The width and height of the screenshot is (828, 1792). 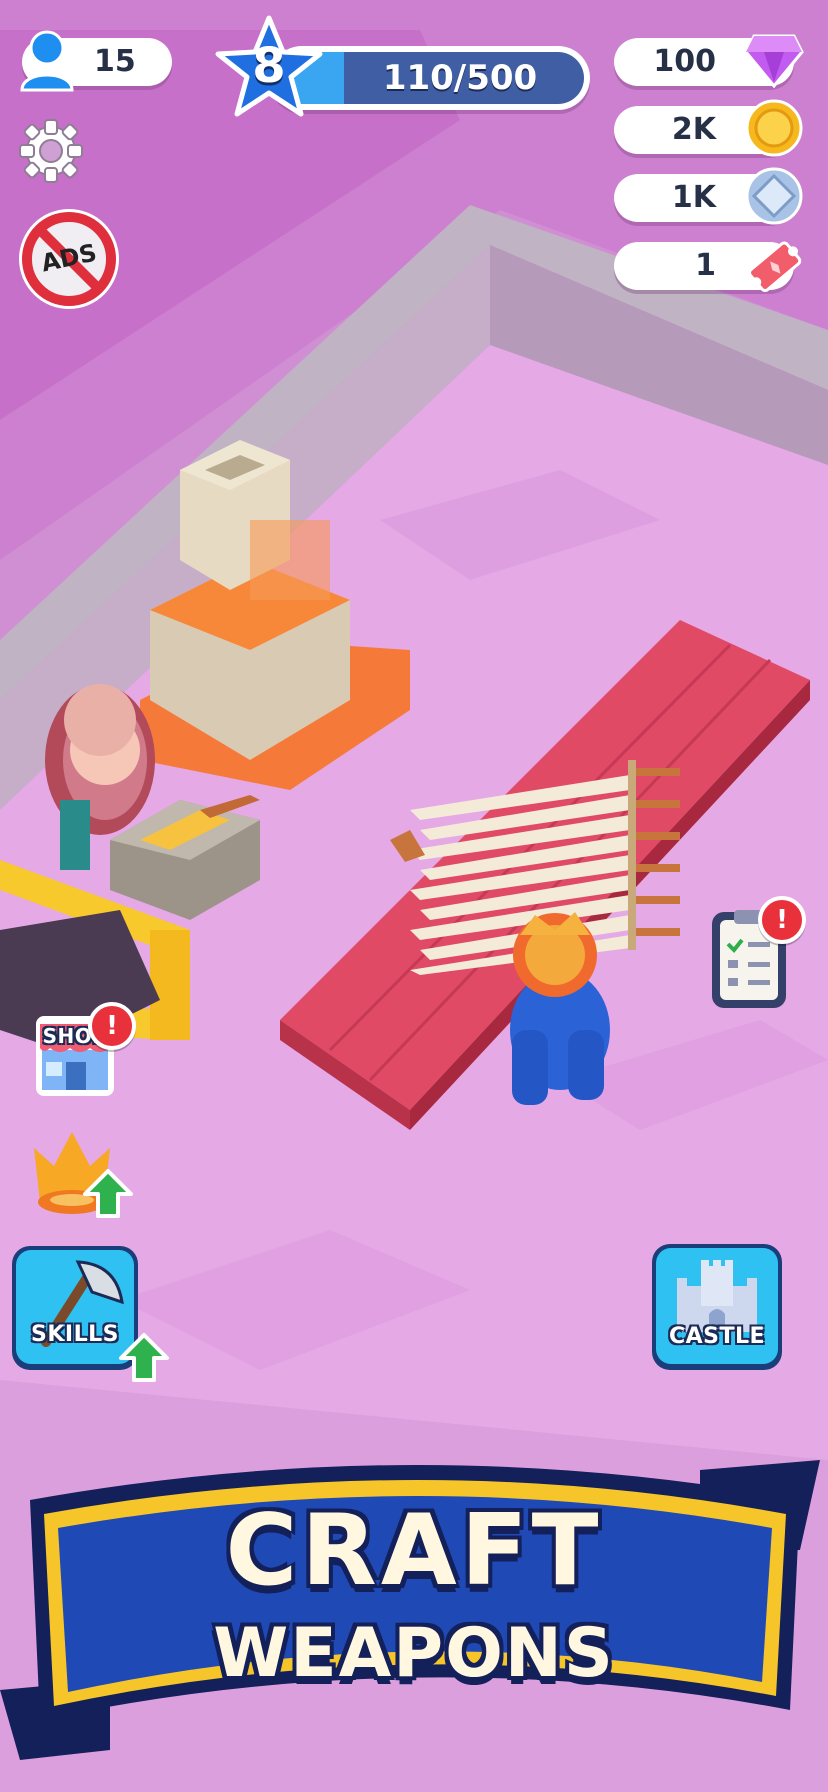 What do you see at coordinates (717, 1336) in the screenshot?
I see `castle-label: CASTLE` at bounding box center [717, 1336].